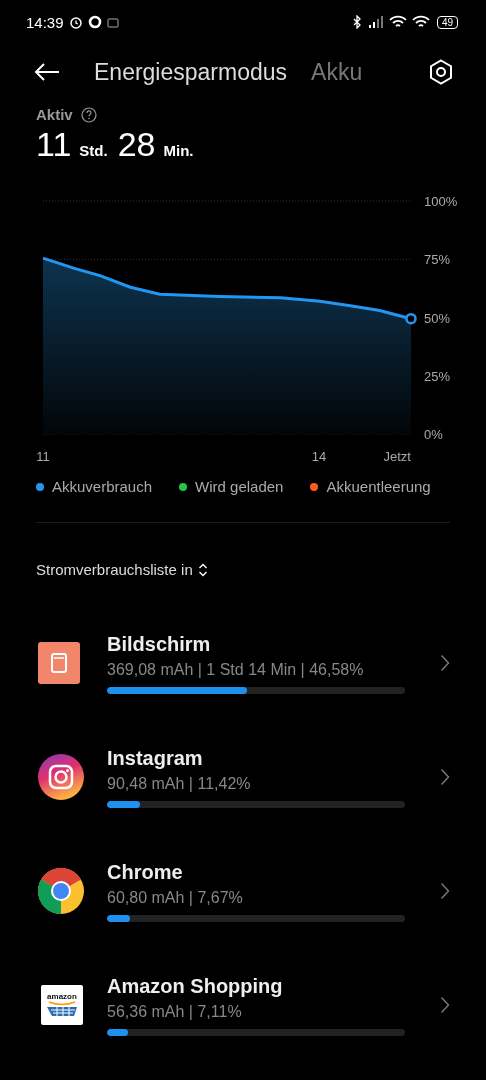 This screenshot has width=486, height=1080. I want to click on x-tick-label: 11, so click(43, 456).